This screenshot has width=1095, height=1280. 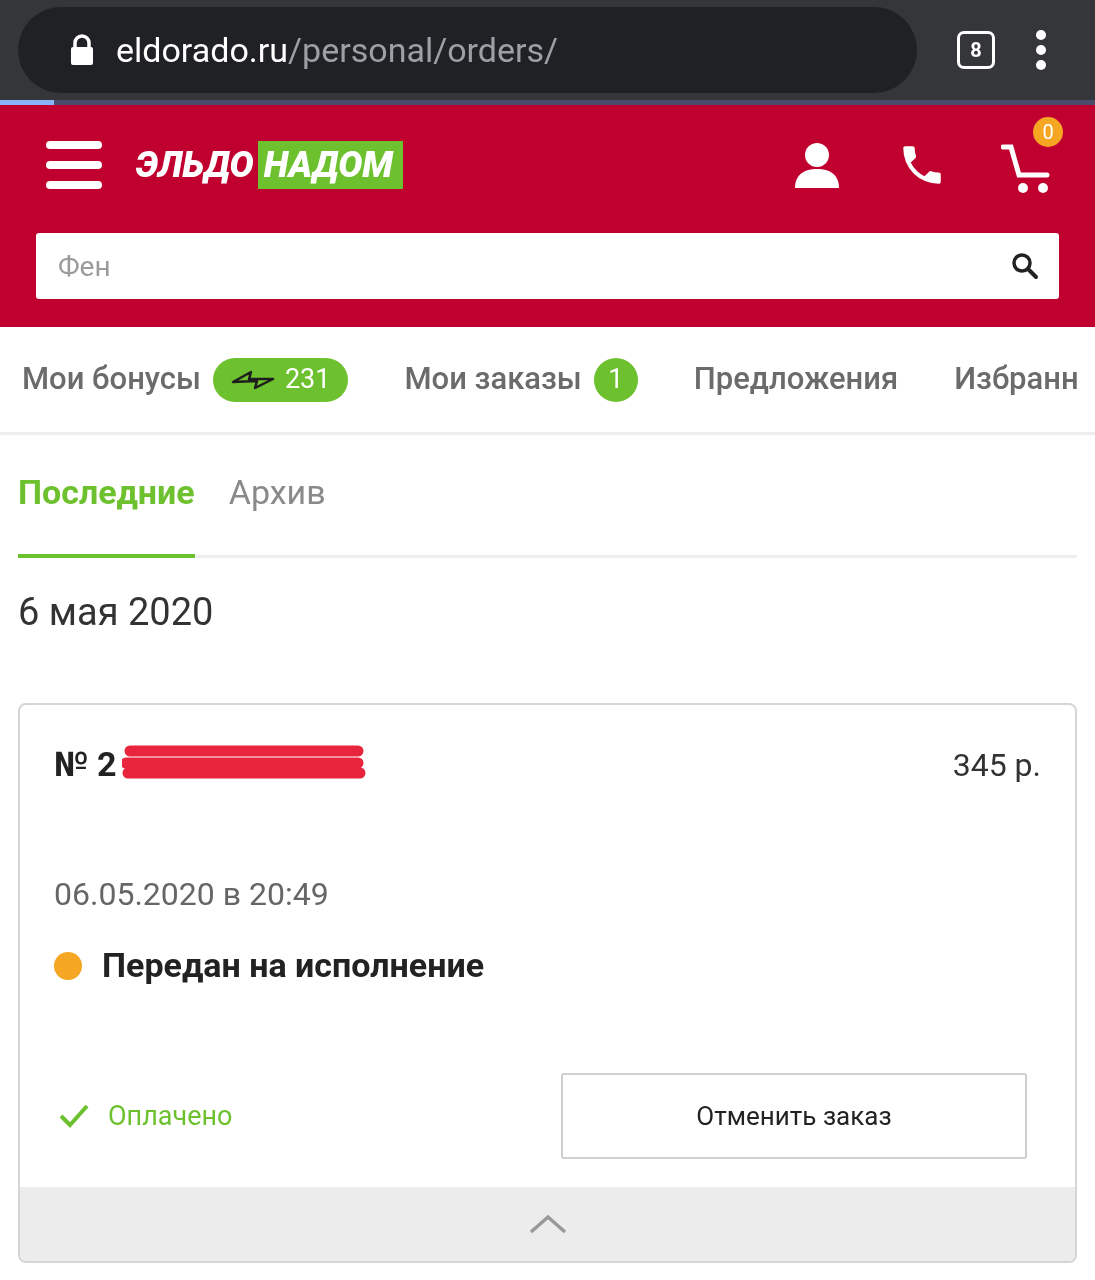 What do you see at coordinates (493, 379) in the screenshot?
I see `account-nav-link: Мои заказы` at bounding box center [493, 379].